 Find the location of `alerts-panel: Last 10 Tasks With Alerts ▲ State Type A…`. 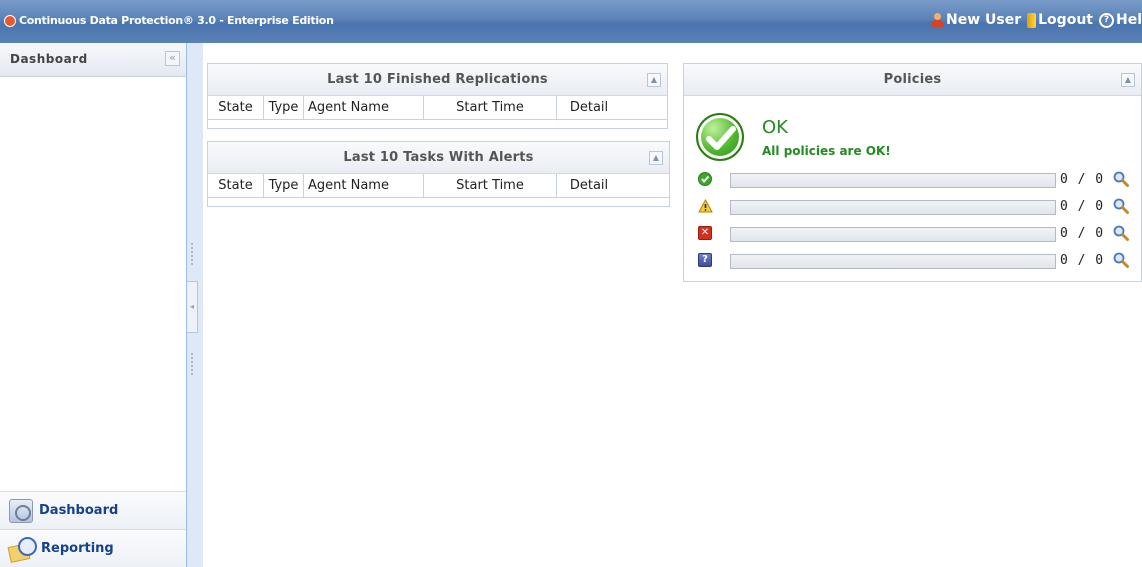

alerts-panel: Last 10 Tasks With Alerts ▲ State Type A… is located at coordinates (438, 174).